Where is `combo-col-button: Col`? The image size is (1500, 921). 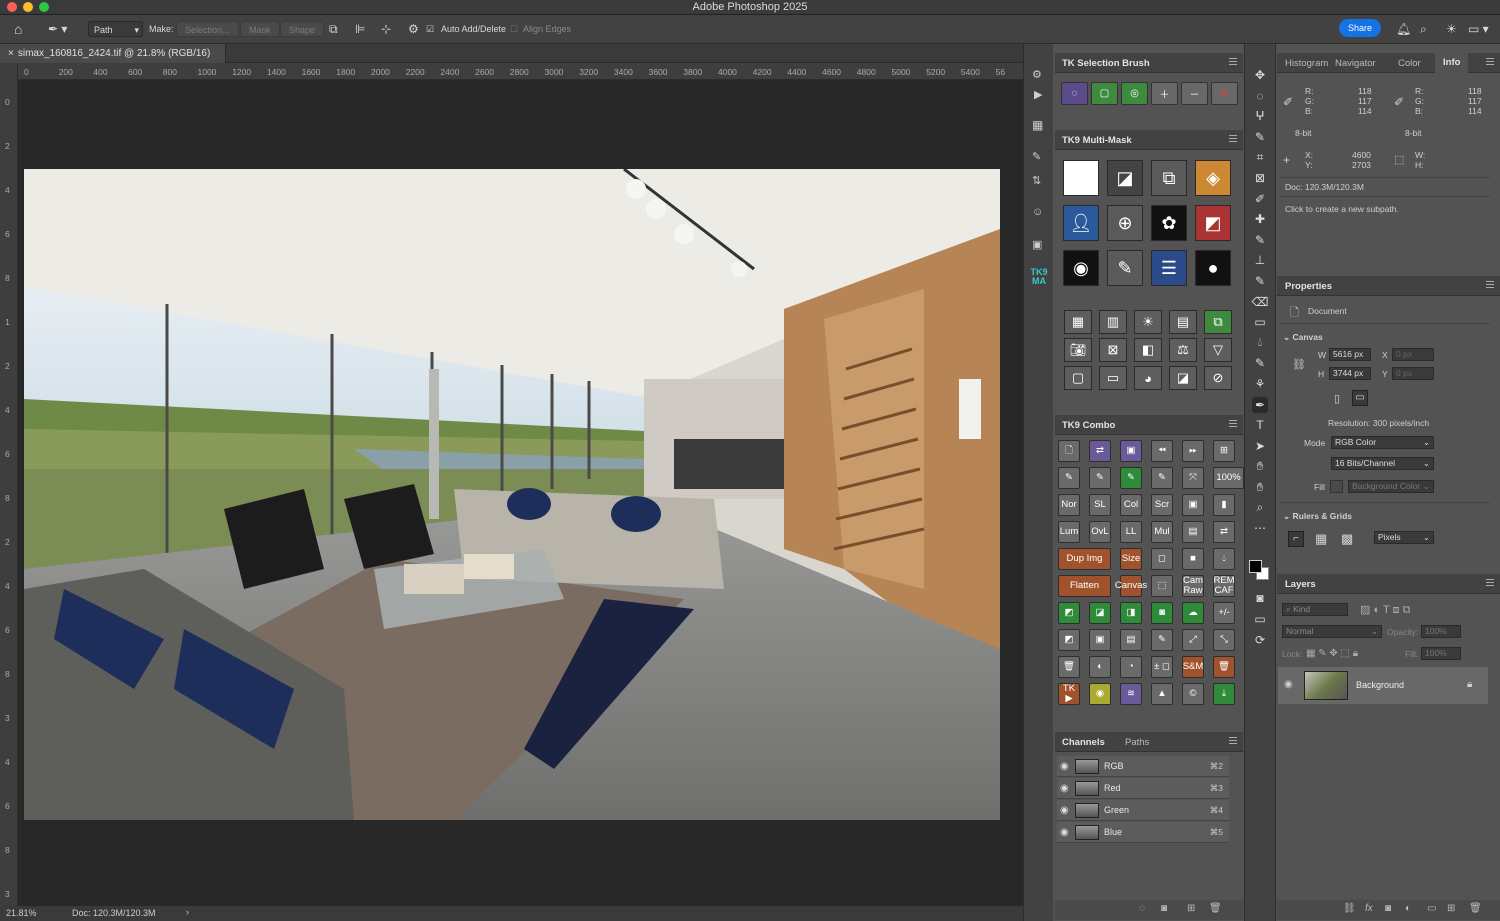
combo-col-button: Col is located at coordinates (1131, 505).